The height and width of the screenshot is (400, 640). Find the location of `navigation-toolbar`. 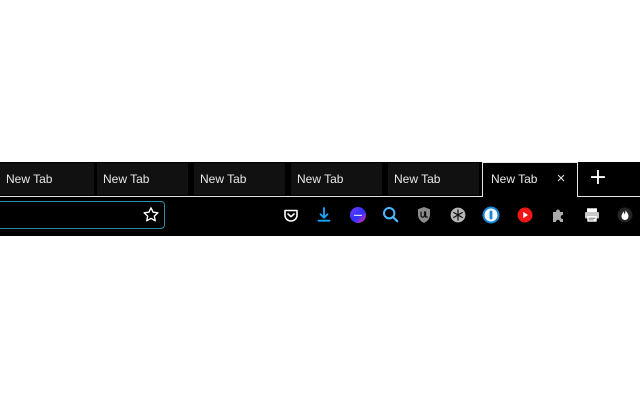

navigation-toolbar is located at coordinates (320, 216).